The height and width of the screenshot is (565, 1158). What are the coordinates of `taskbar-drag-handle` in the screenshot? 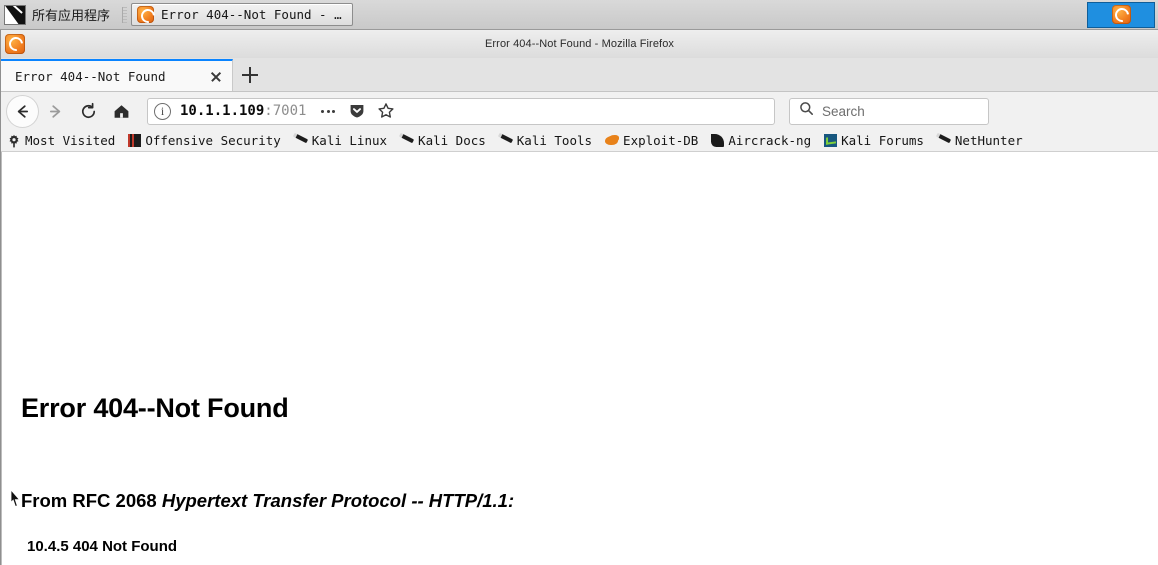 It's located at (125, 14).